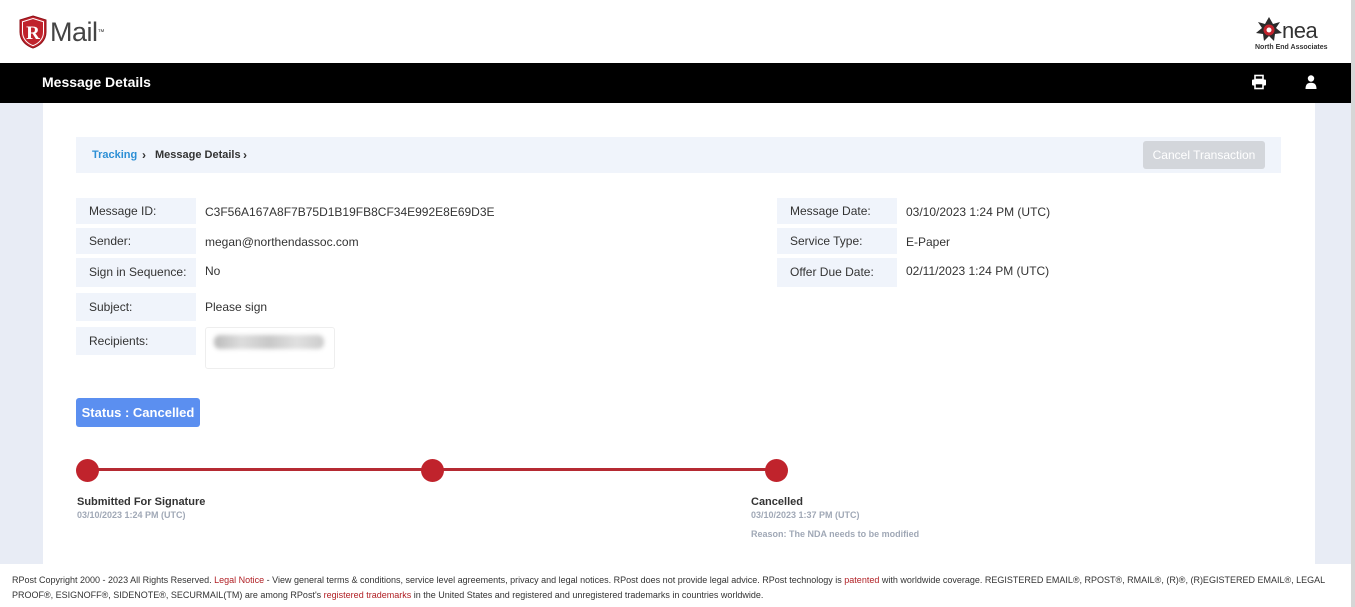 Image resolution: width=1355 pixels, height=607 pixels. I want to click on step-cancelled-title: Cancelled, so click(777, 502).